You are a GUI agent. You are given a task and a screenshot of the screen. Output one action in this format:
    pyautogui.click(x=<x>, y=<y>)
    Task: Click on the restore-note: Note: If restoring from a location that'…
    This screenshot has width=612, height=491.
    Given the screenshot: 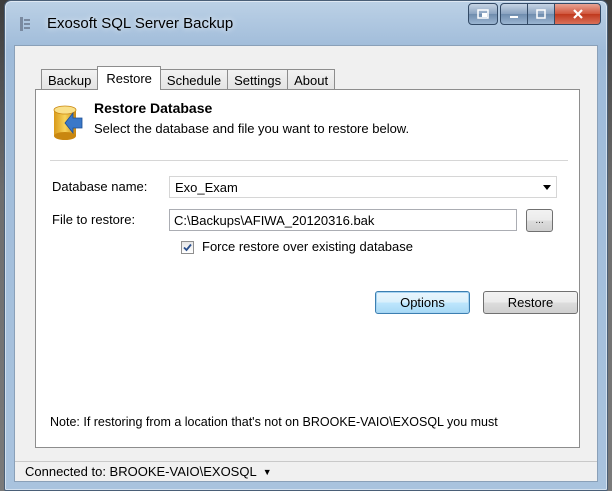 What is the action you would take?
    pyautogui.click(x=274, y=422)
    